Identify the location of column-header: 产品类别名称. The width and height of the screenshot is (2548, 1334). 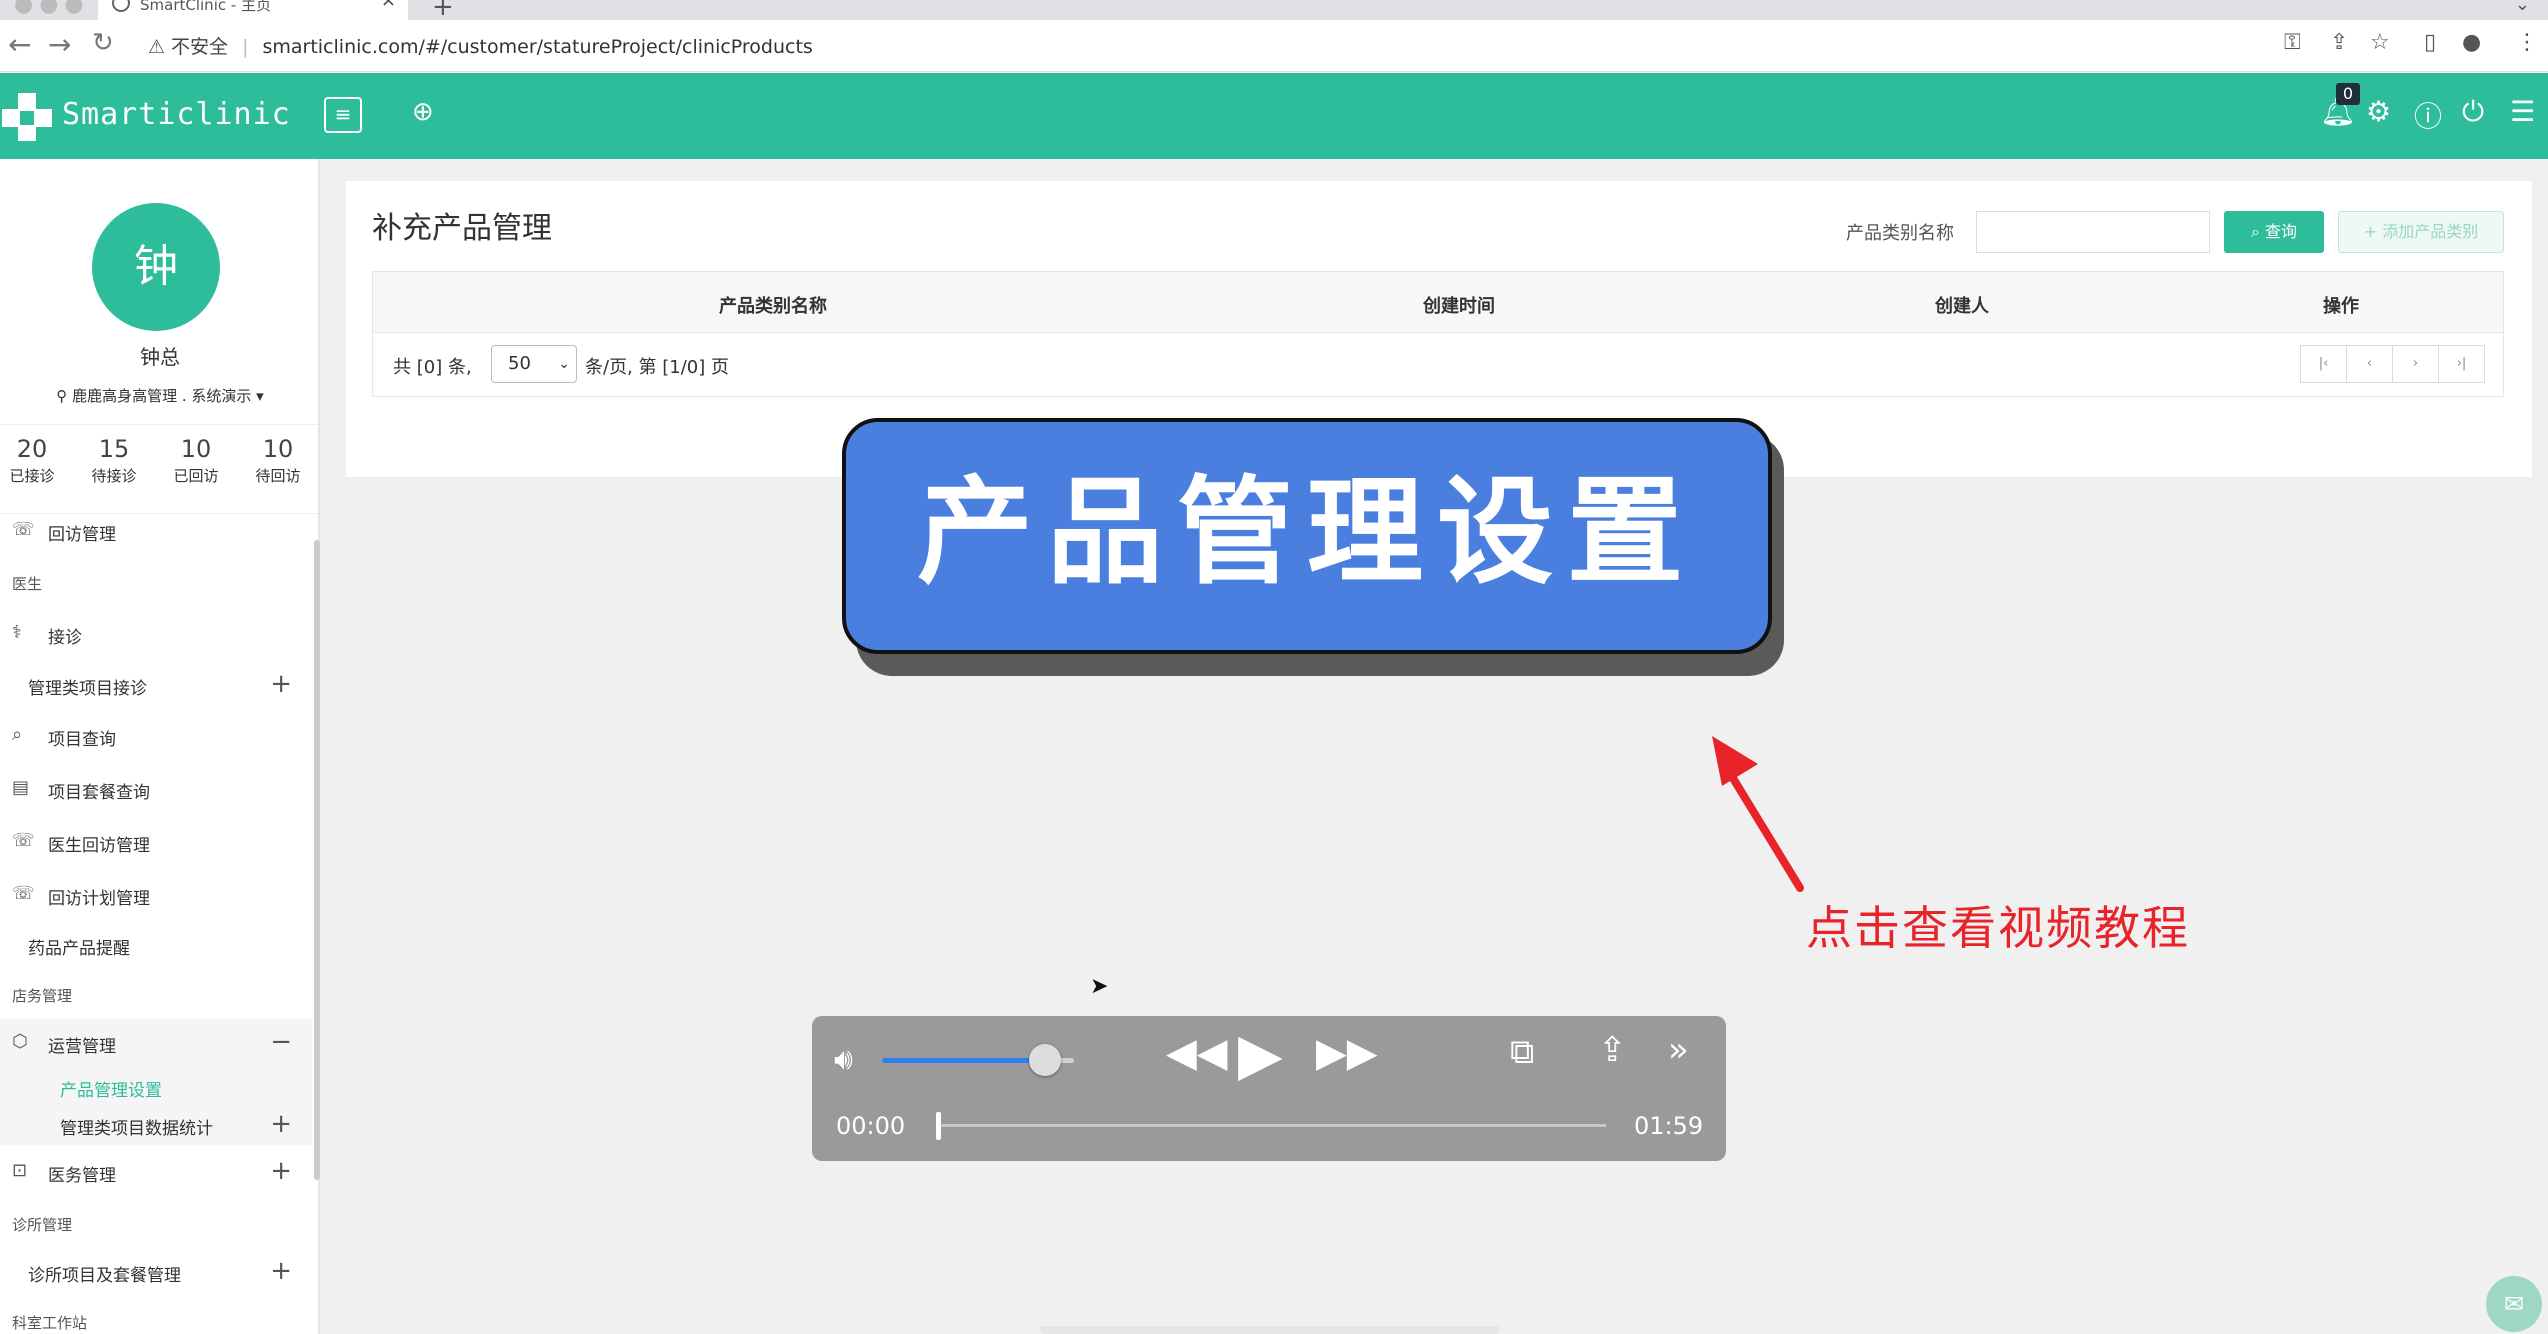
(773, 305).